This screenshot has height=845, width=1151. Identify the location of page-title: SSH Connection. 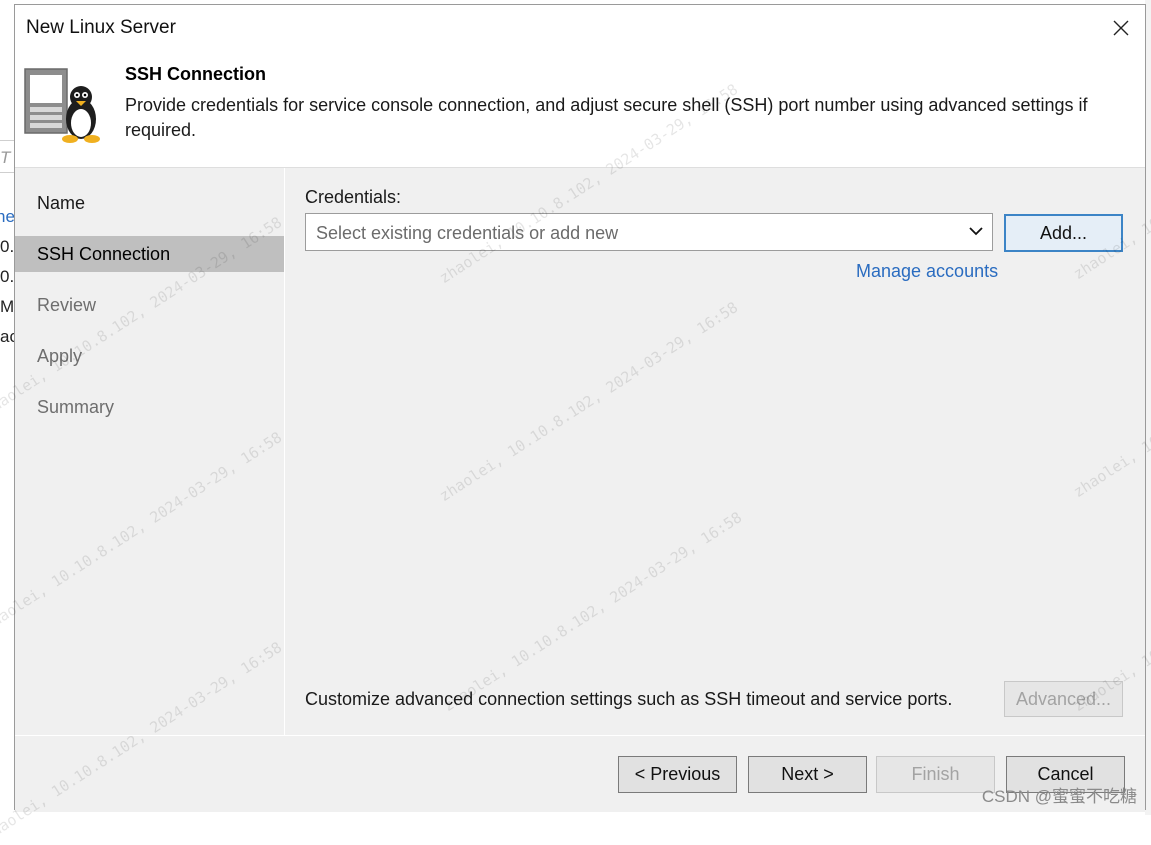
(196, 74).